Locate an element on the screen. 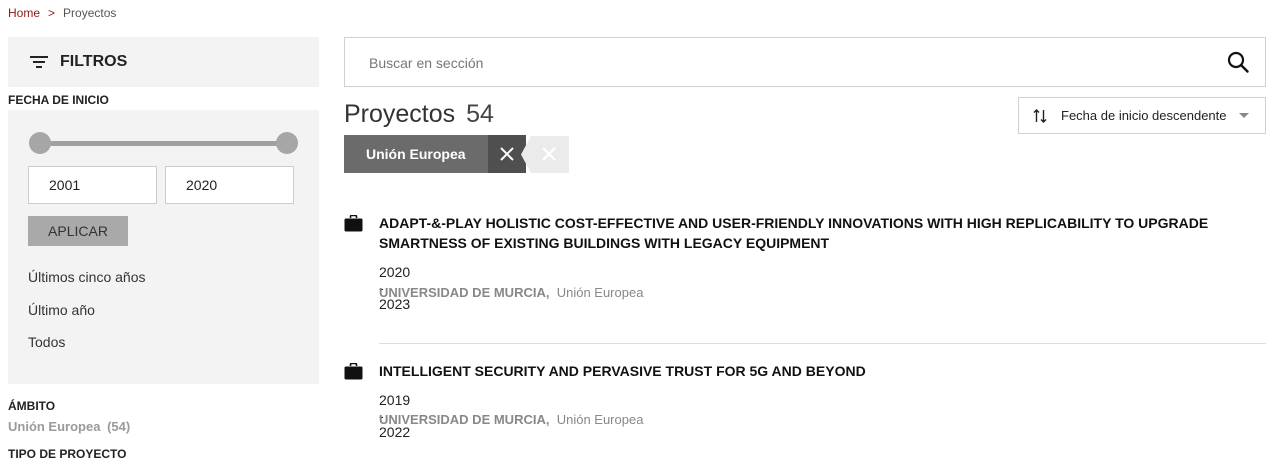 The height and width of the screenshot is (459, 1281). date-filter-label: FECHA DE INICIO is located at coordinates (58, 100).